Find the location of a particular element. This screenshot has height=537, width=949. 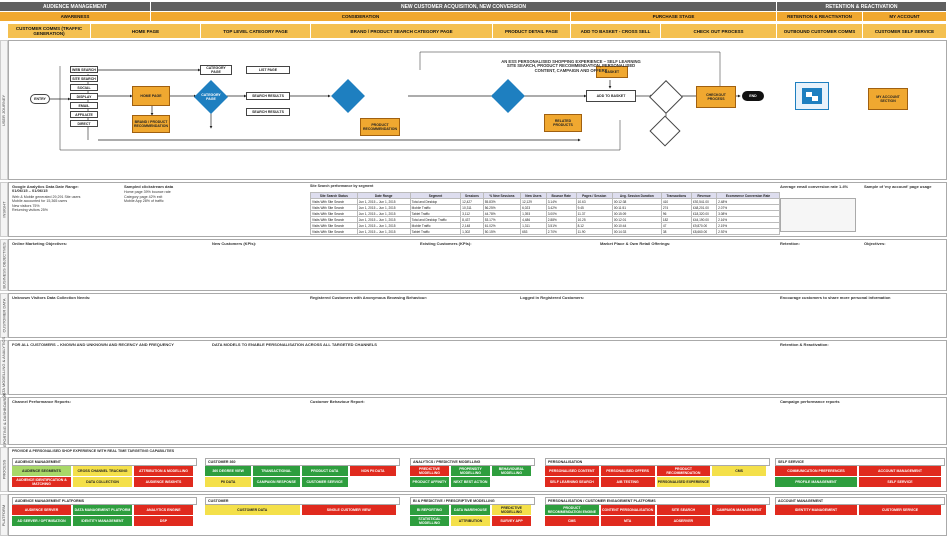

checkout-process-node: CHECKOUT PROCESS is located at coordinates (716, 97).